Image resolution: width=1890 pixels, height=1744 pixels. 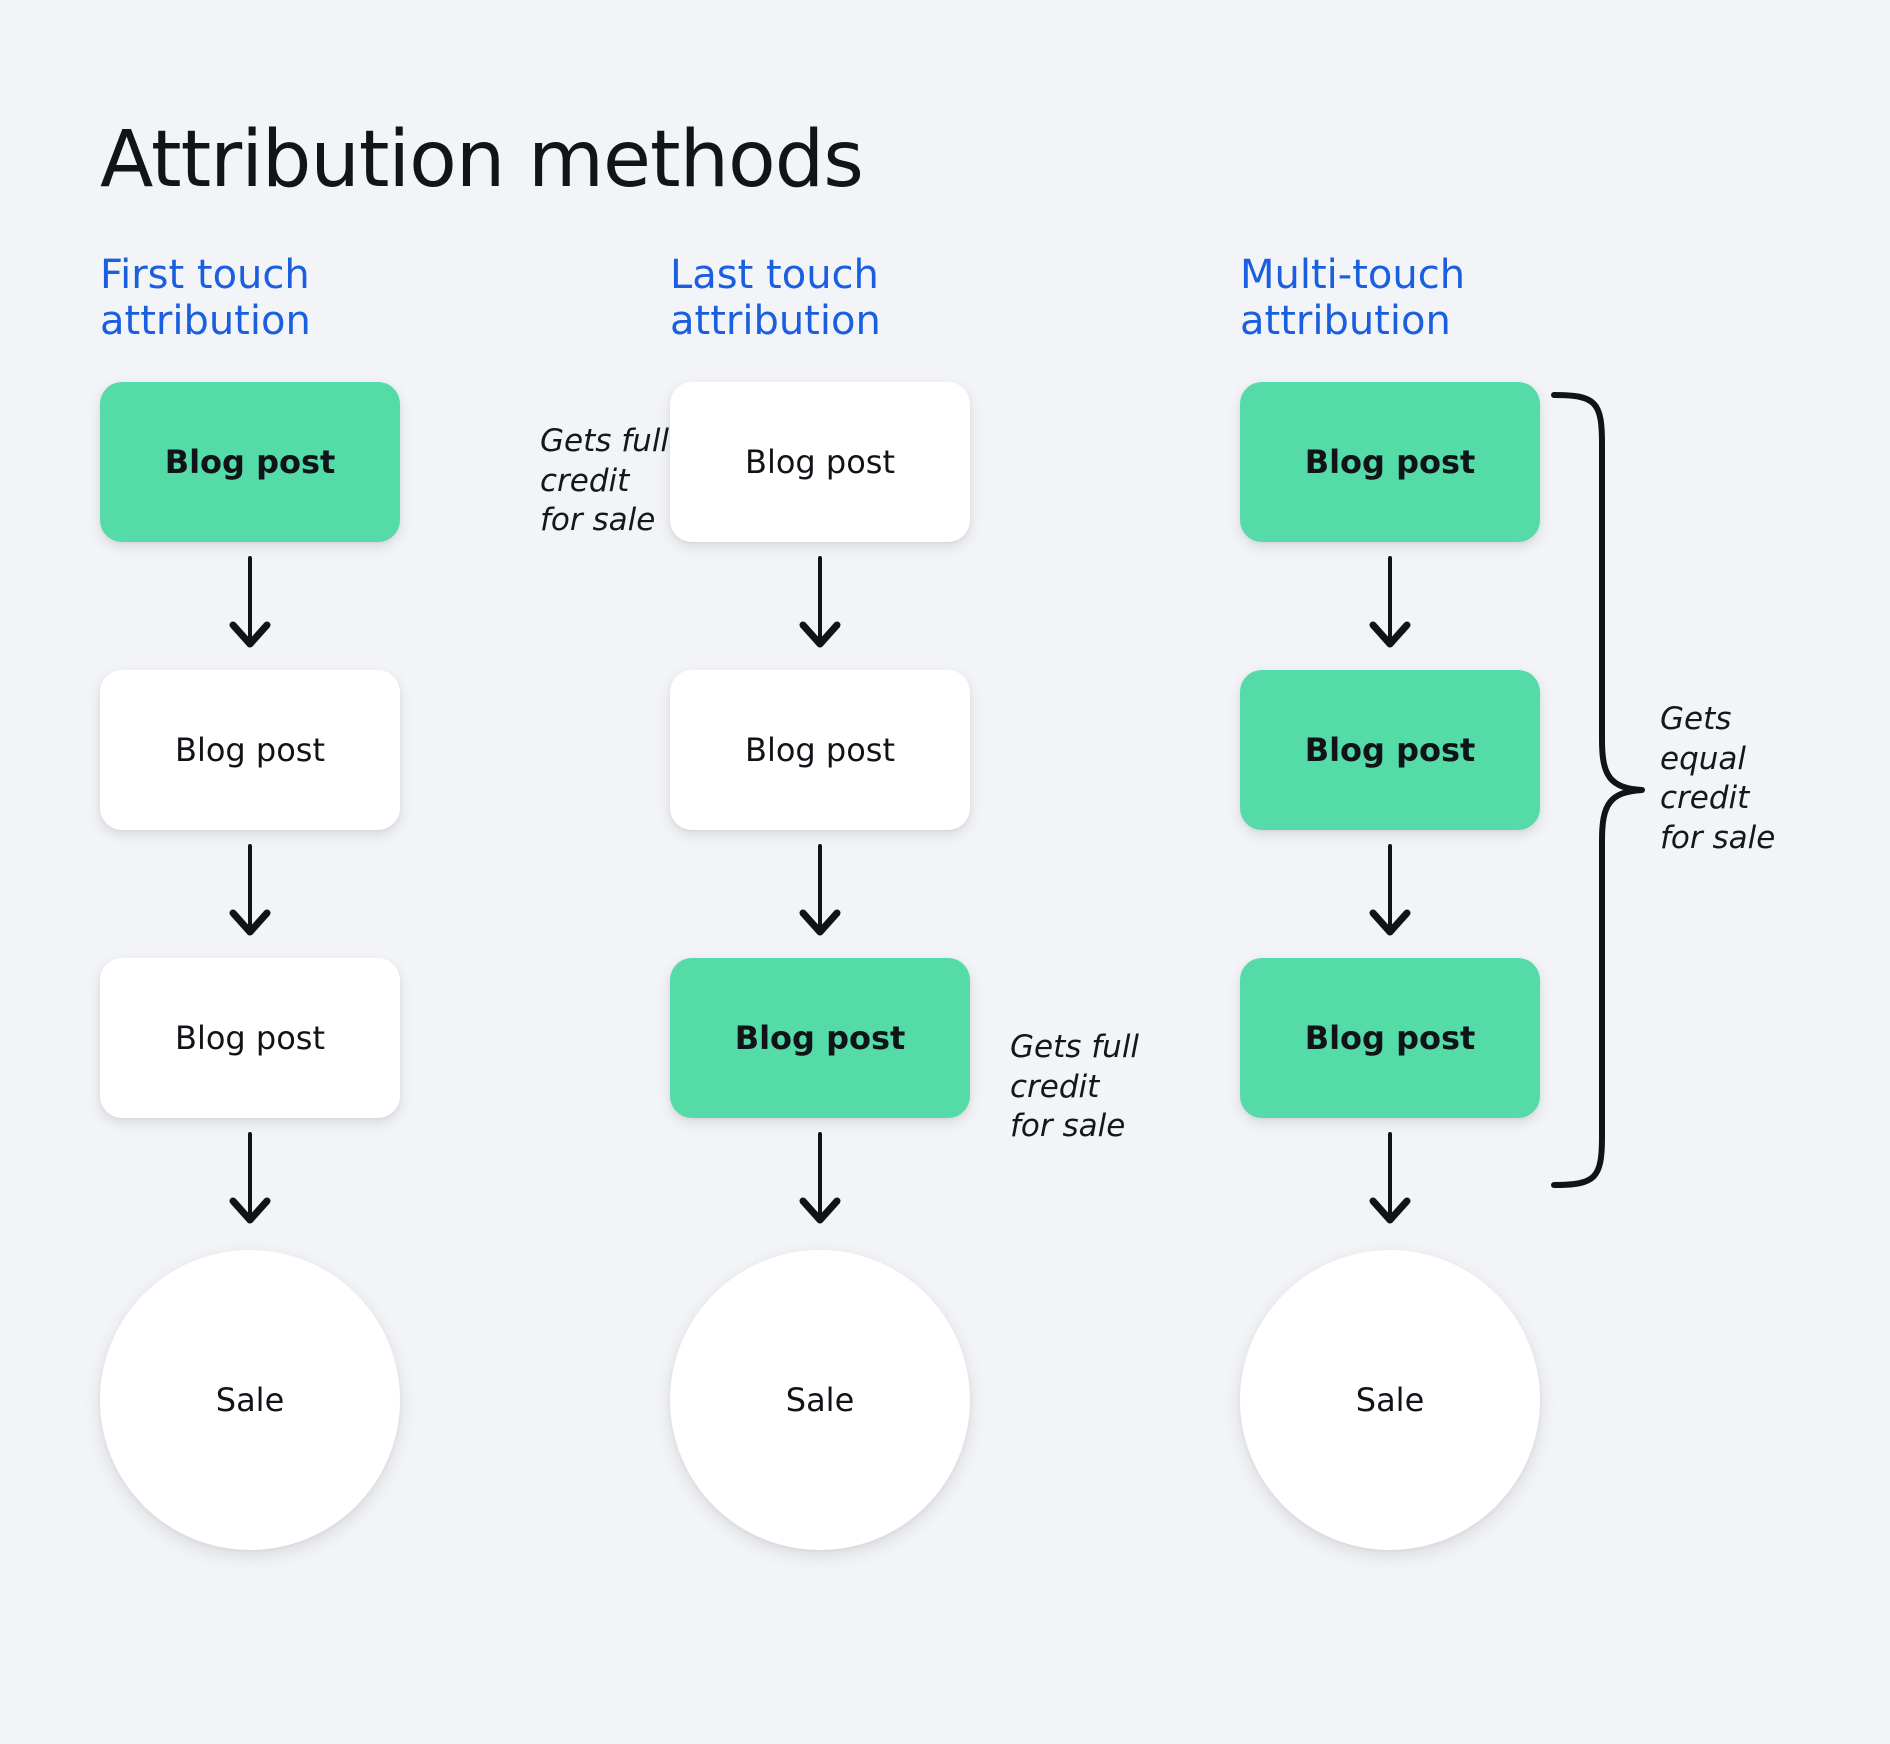 I want to click on column-header-line1: Last touch, so click(x=774, y=275).